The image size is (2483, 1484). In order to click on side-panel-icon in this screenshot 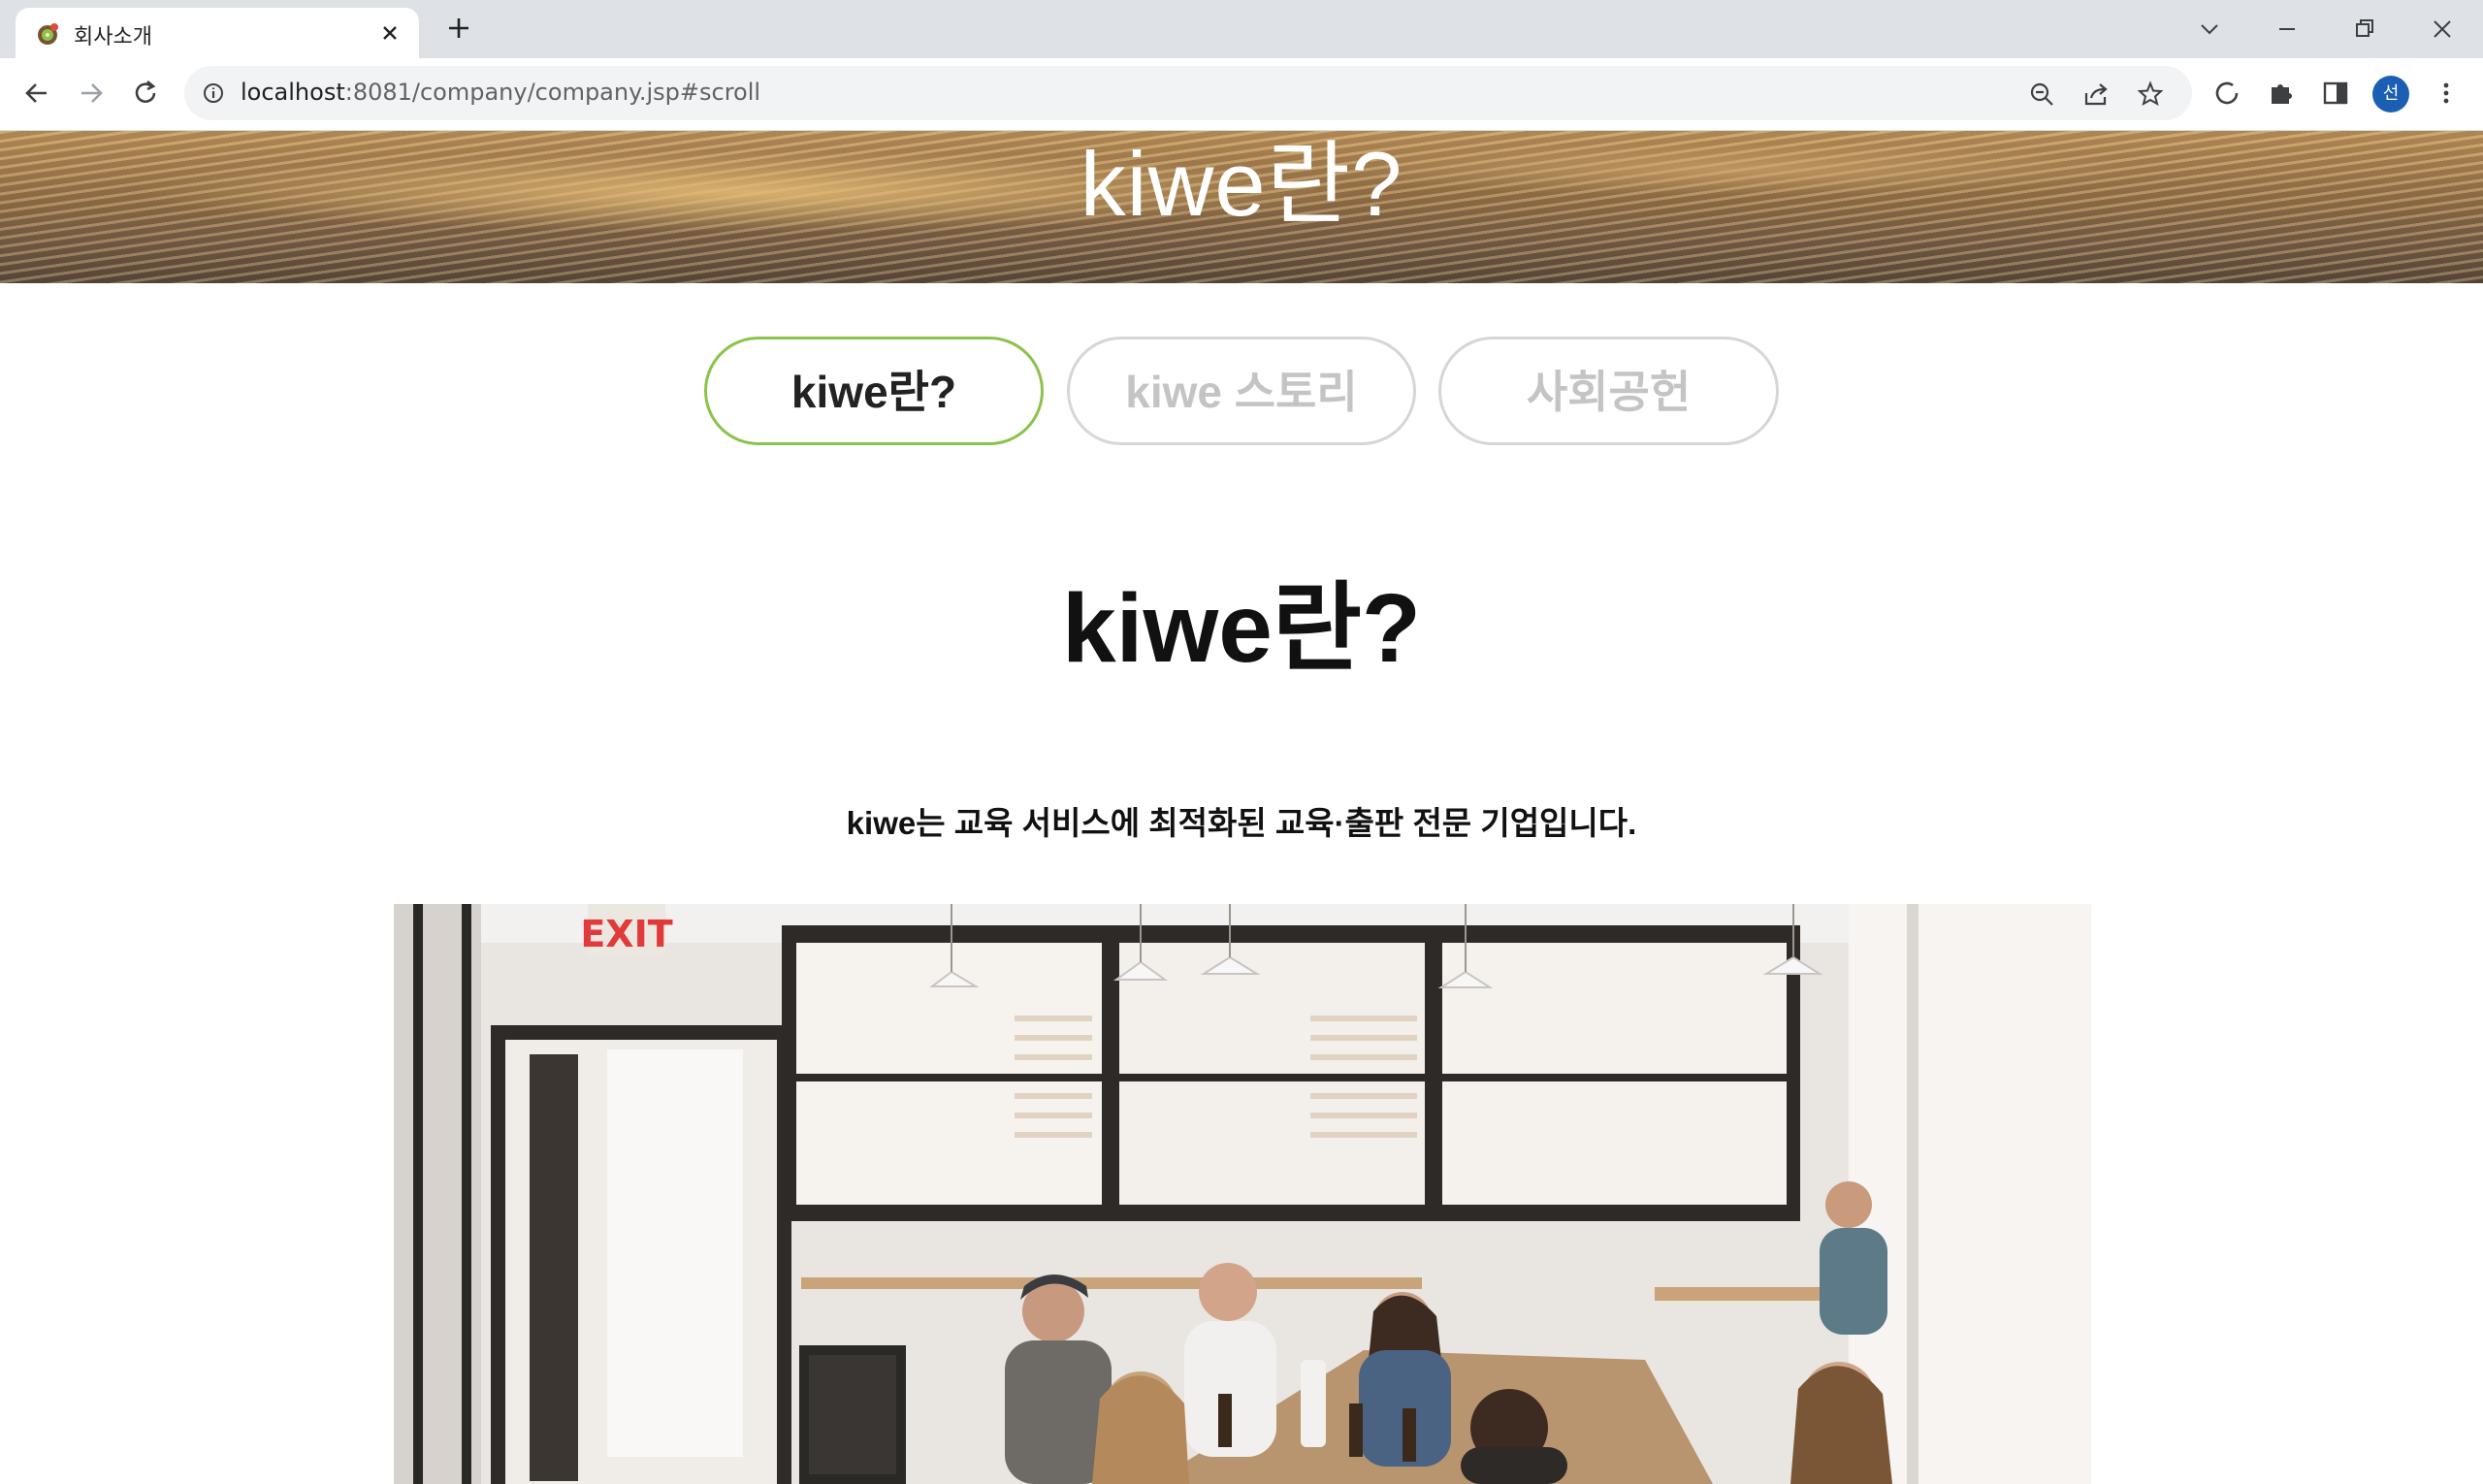, I will do `click(2336, 93)`.